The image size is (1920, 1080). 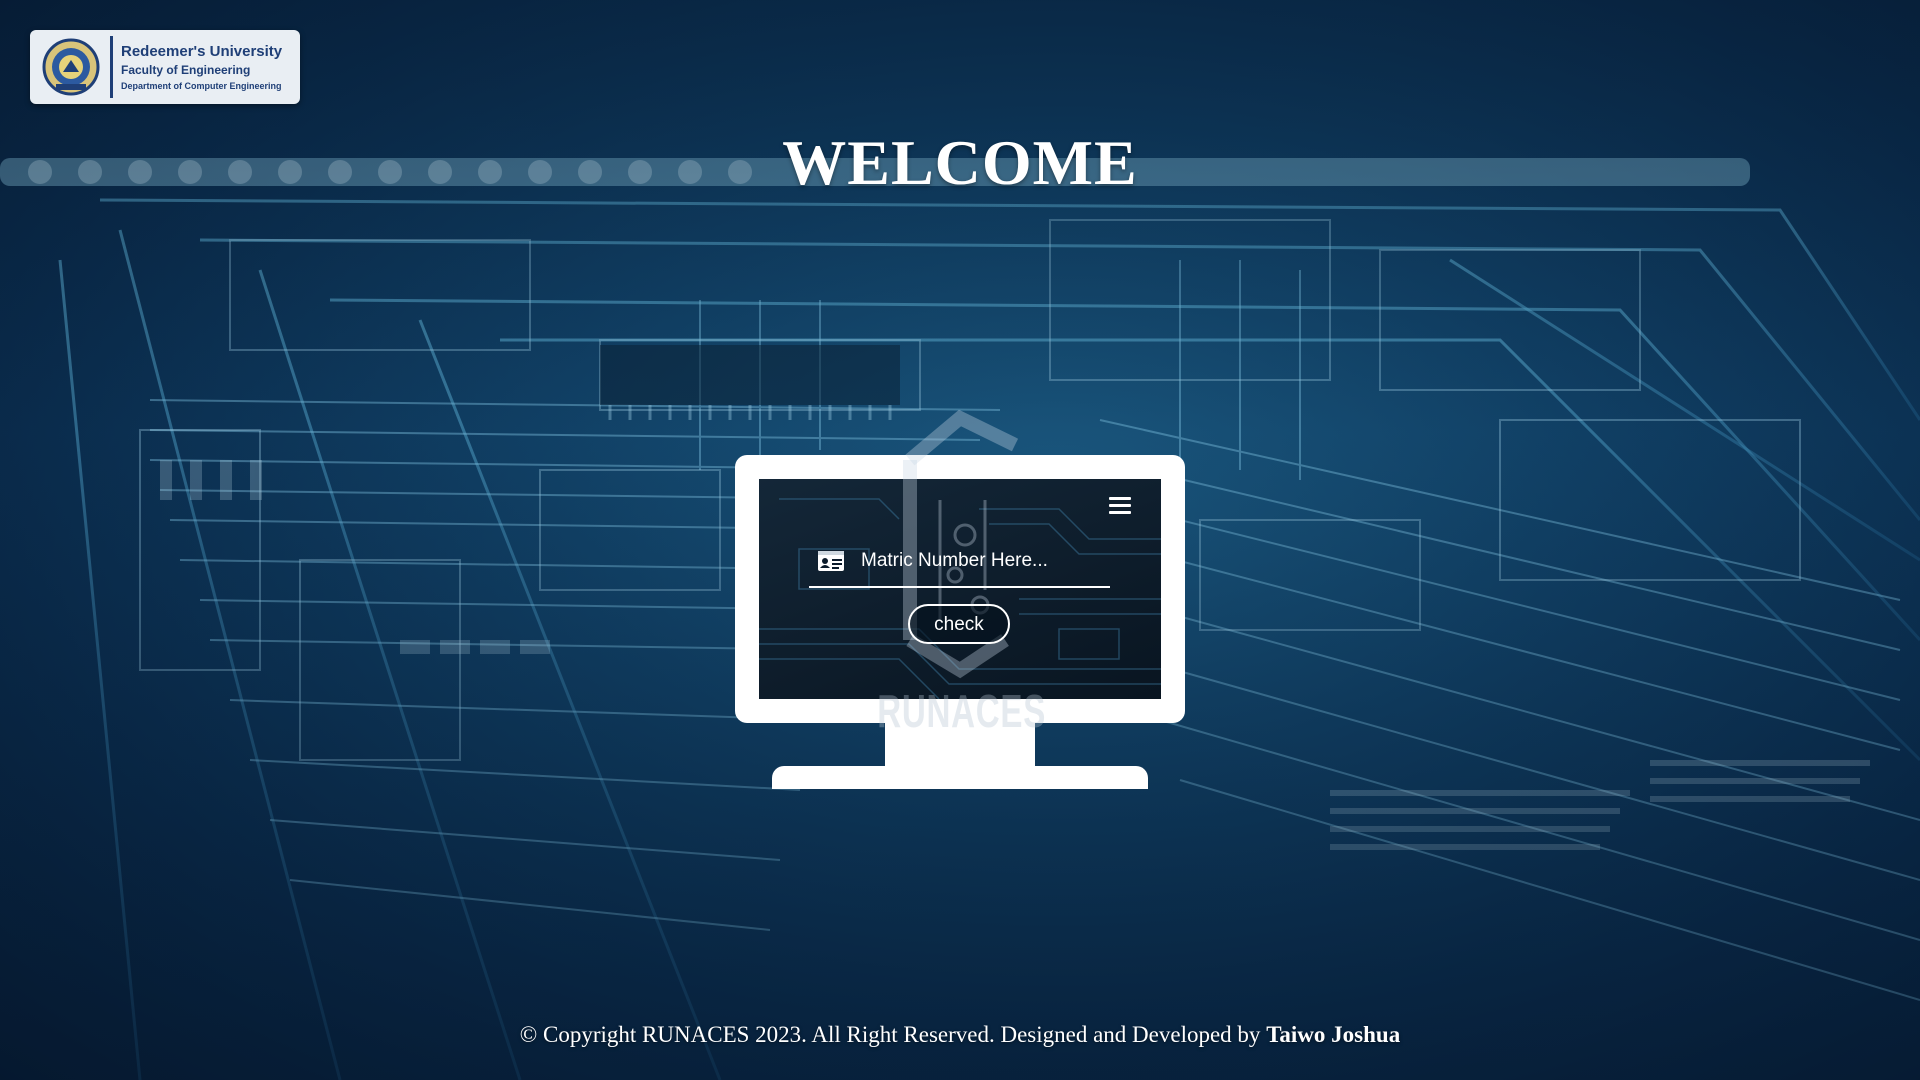 What do you see at coordinates (111, 67) in the screenshot?
I see `logo-divider` at bounding box center [111, 67].